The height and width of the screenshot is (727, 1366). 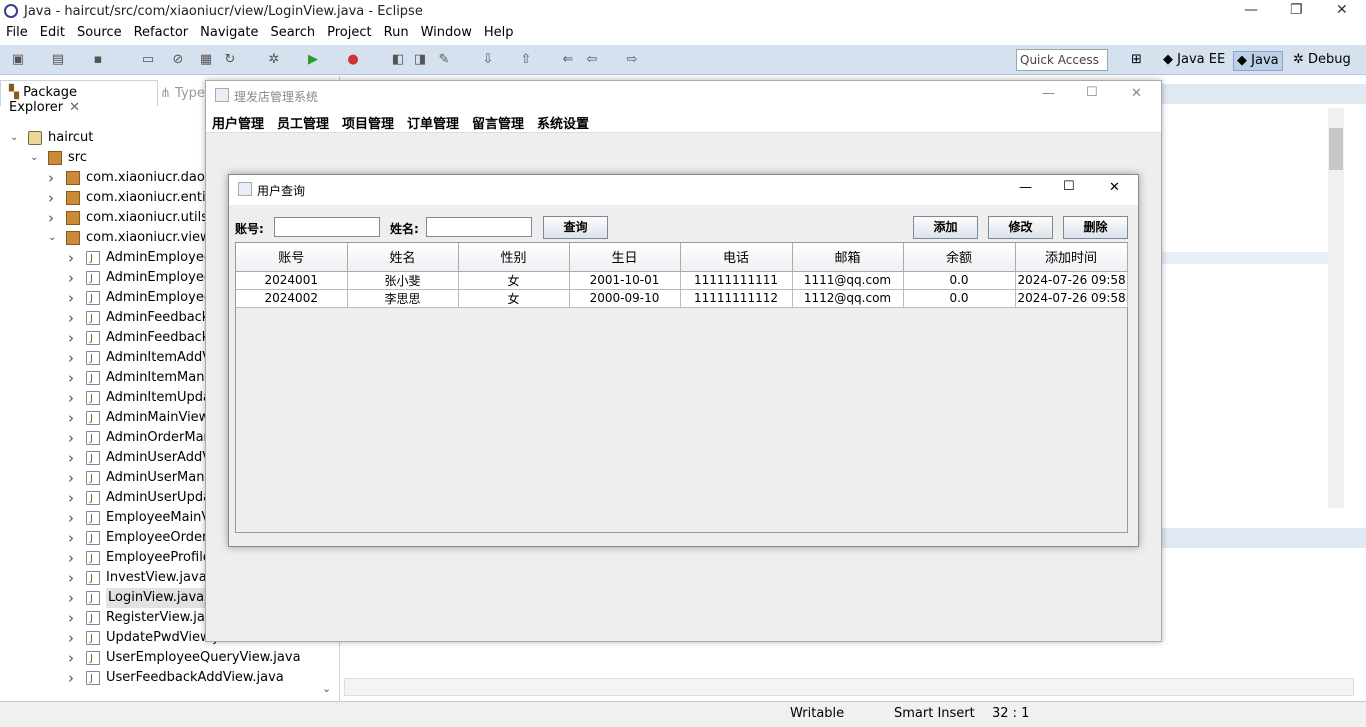 What do you see at coordinates (1136, 61) in the screenshot?
I see `open-perspective-icon: ⊞` at bounding box center [1136, 61].